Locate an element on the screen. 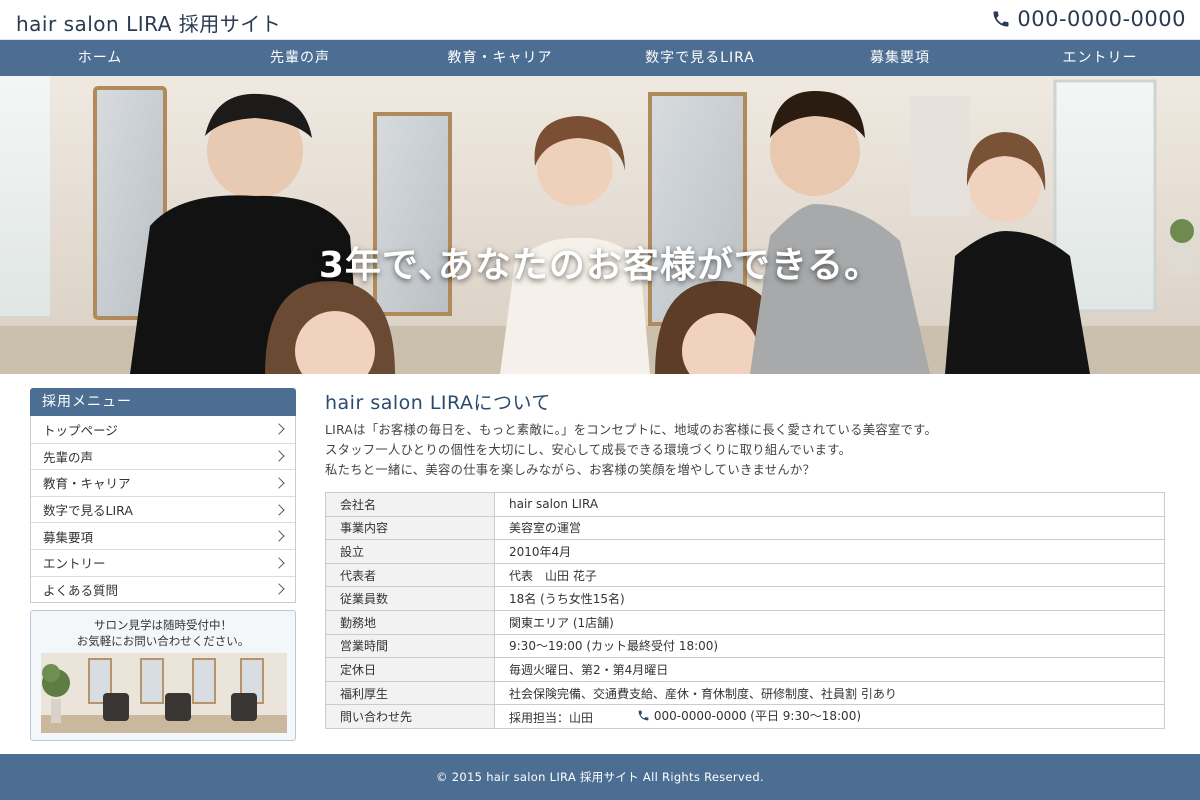 The height and width of the screenshot is (800, 1200). sidebar-menu-title: 採用メニュー is located at coordinates (163, 402).